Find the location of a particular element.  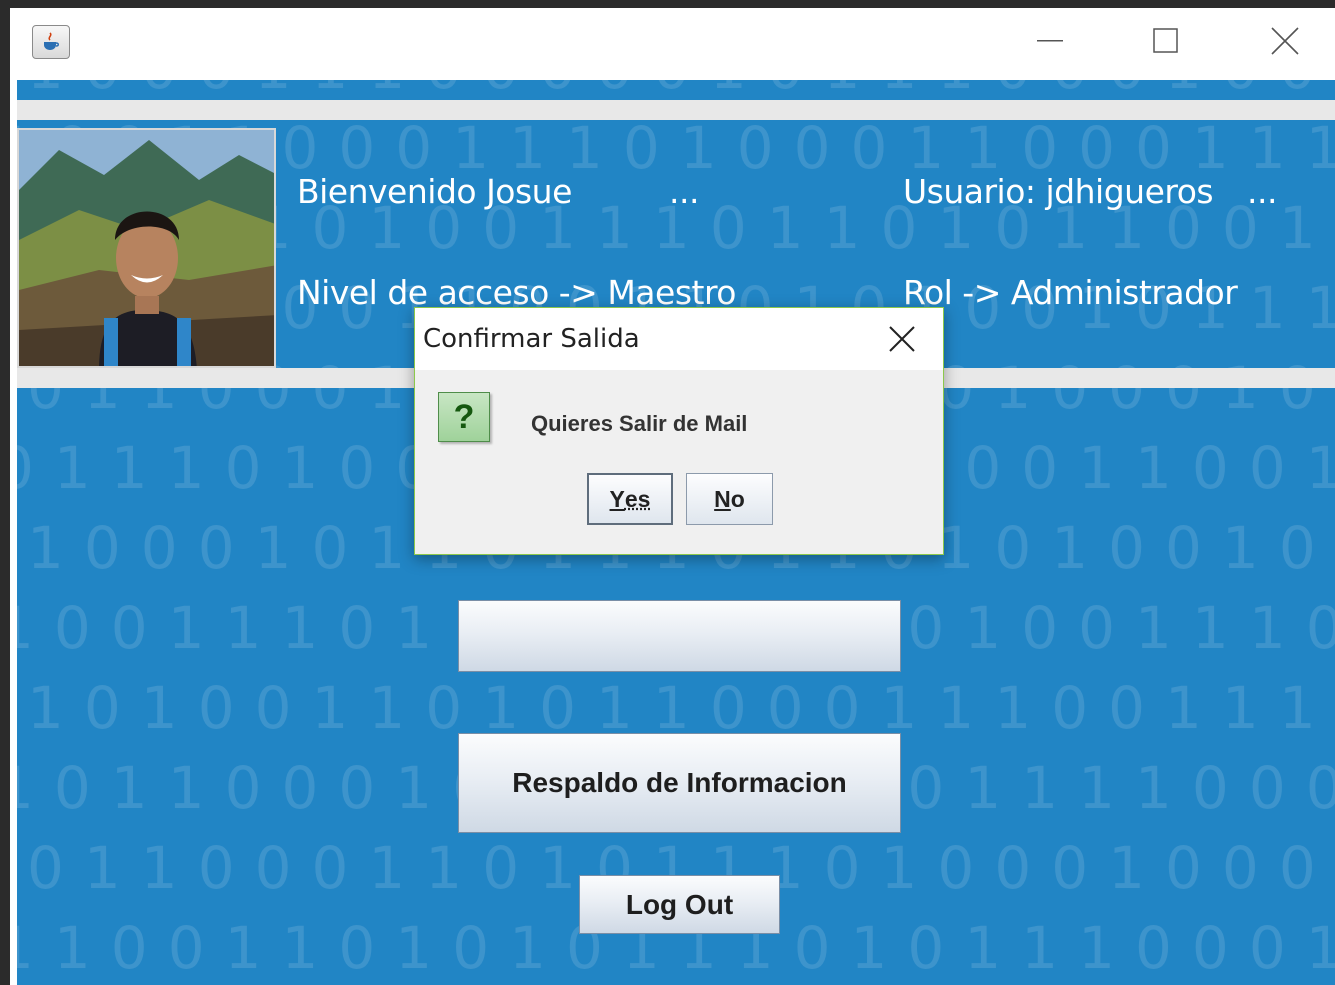

role-label: Rol -> Administrador is located at coordinates (1070, 292).